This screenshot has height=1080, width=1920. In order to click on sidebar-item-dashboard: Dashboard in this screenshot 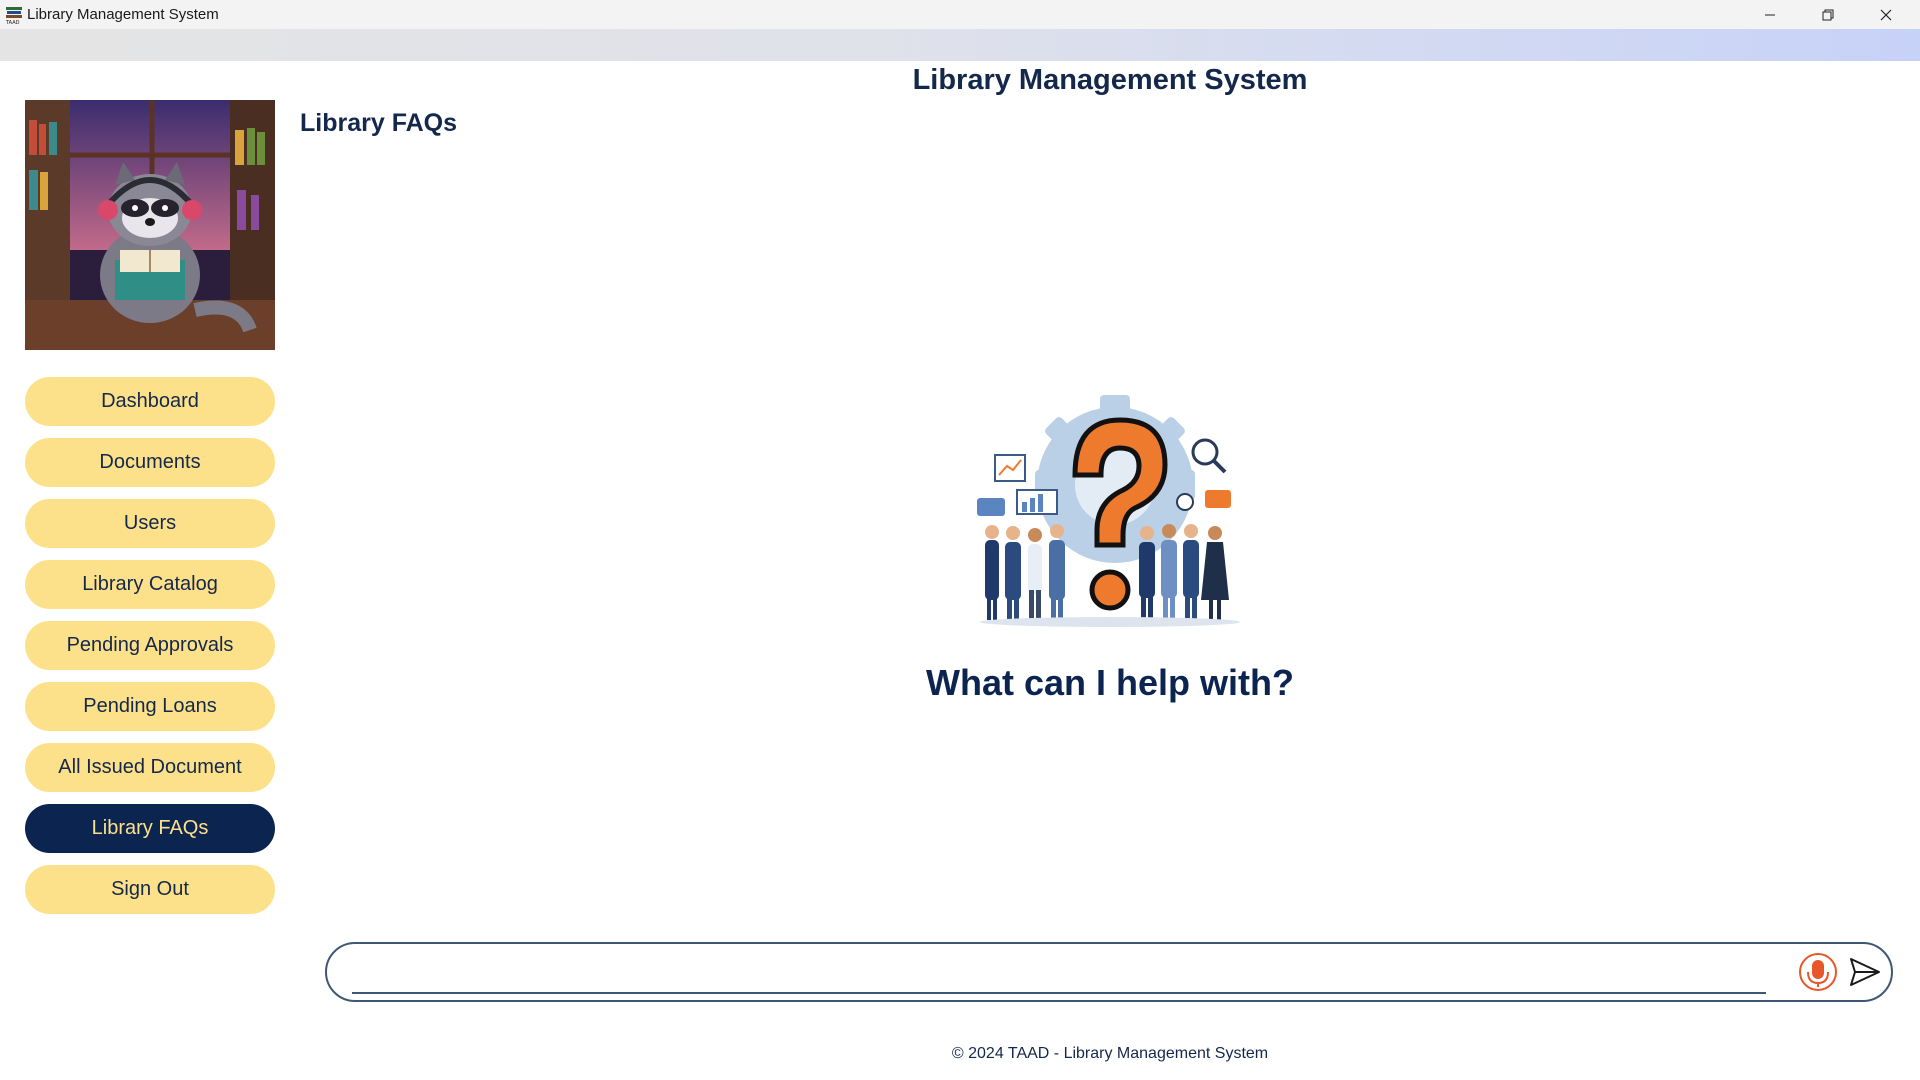, I will do `click(150, 401)`.